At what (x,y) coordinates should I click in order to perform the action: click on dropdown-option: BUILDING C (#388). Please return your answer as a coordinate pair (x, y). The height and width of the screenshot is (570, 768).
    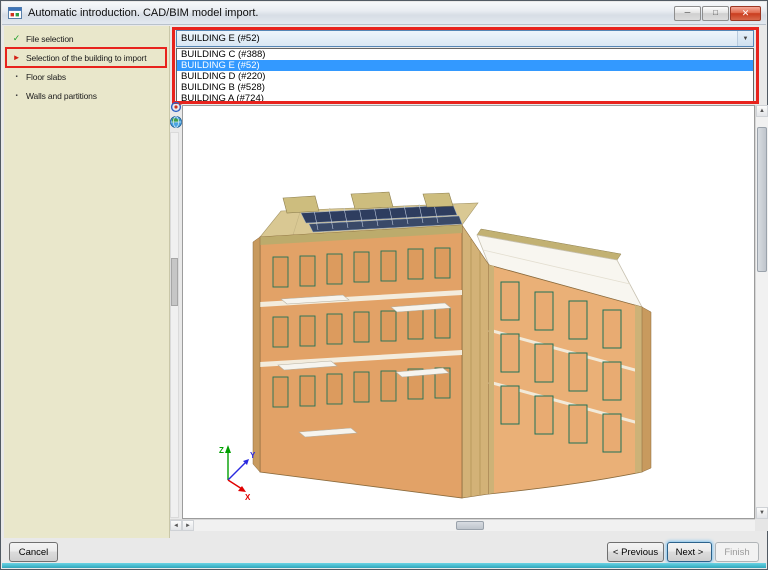
    Looking at the image, I should click on (465, 54).